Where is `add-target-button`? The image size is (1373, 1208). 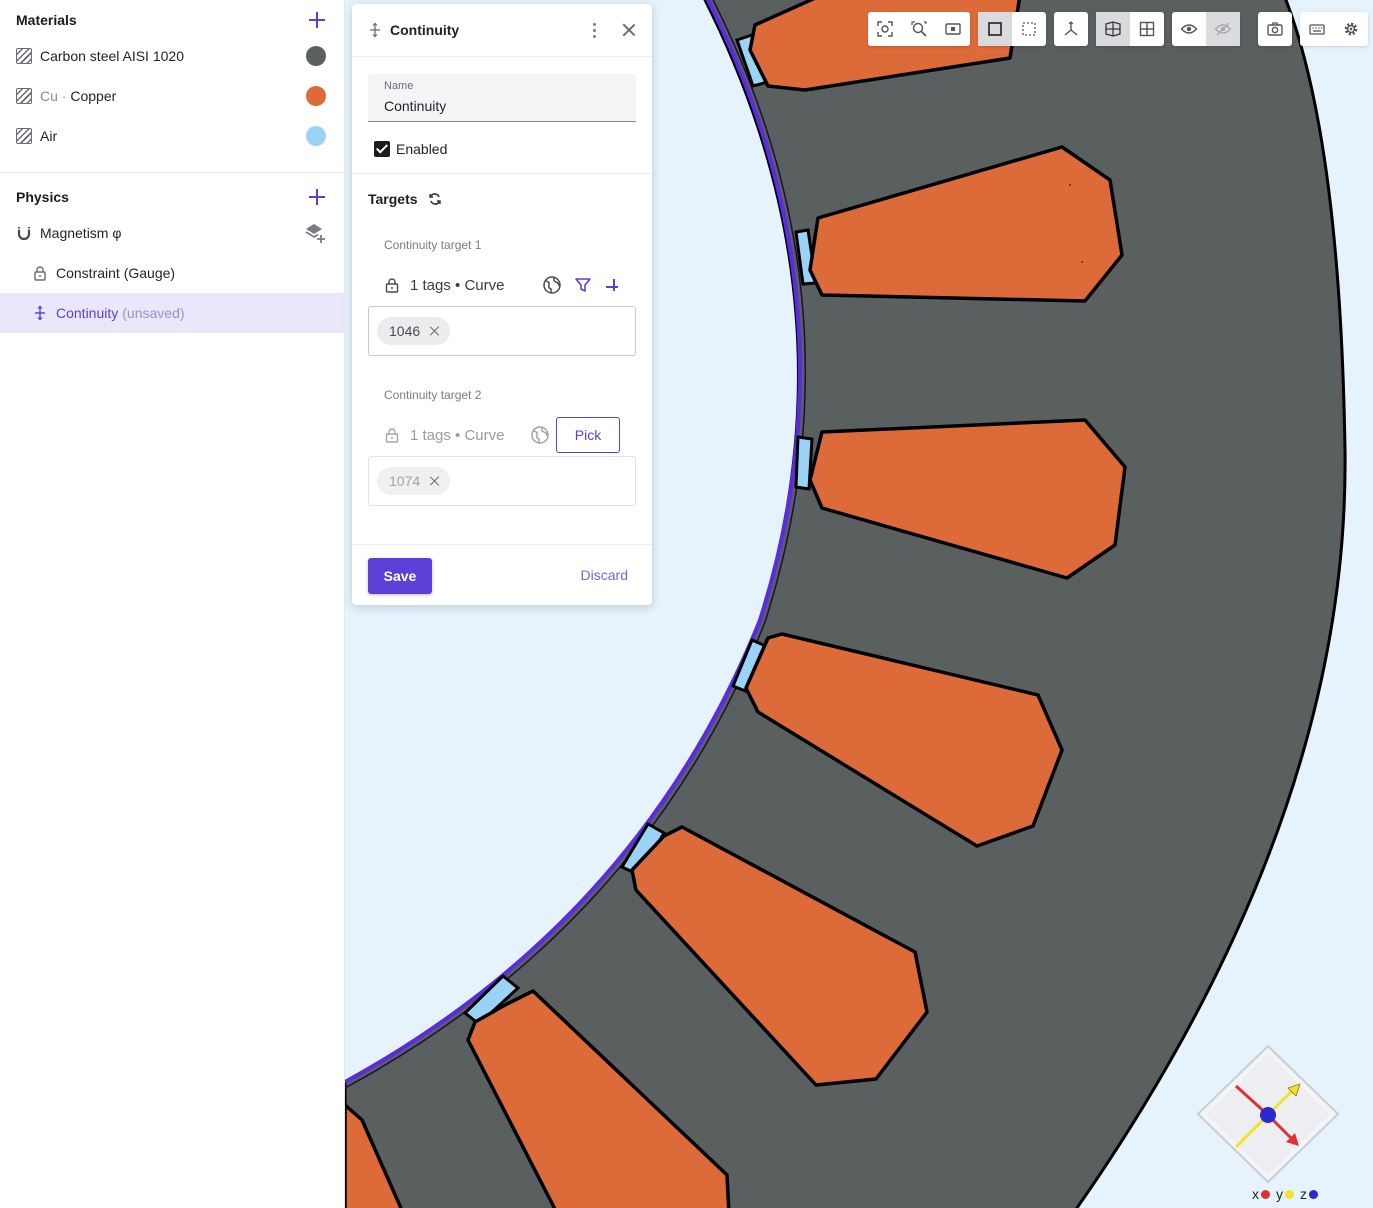
add-target-button is located at coordinates (612, 285).